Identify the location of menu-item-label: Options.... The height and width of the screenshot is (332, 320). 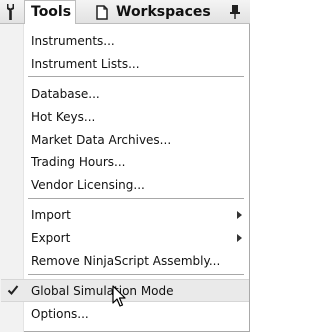
(60, 314).